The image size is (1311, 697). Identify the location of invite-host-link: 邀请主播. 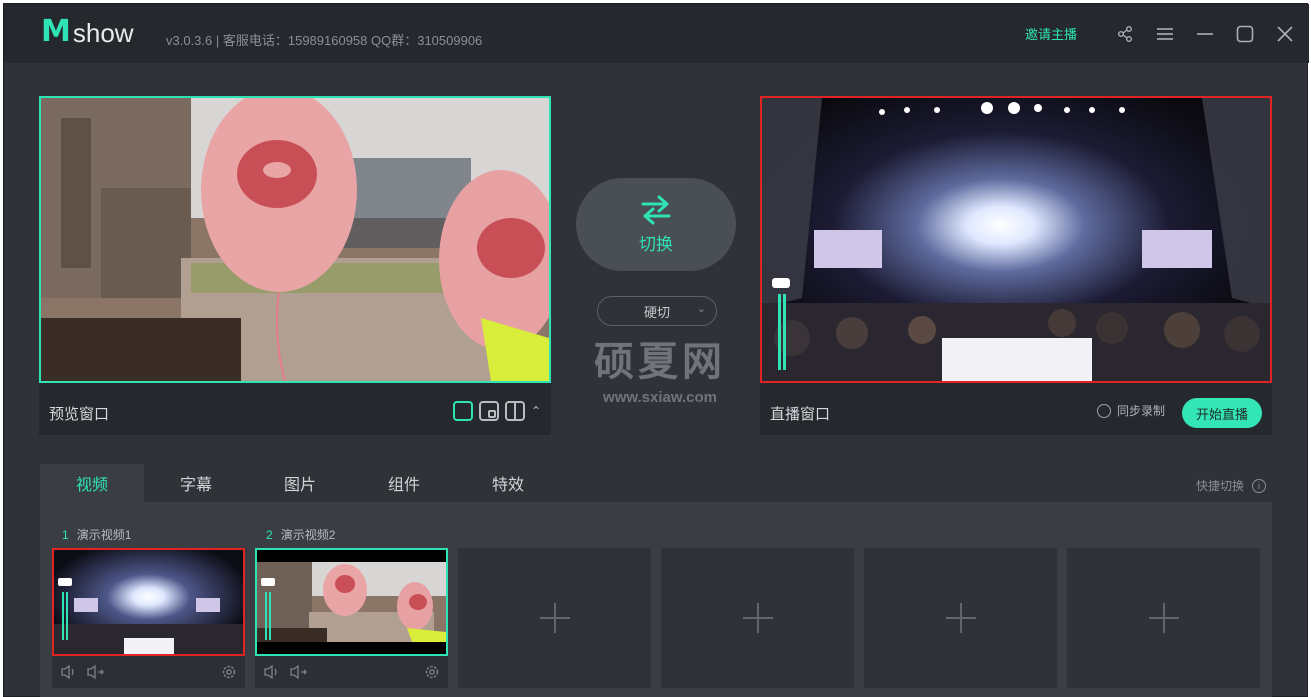
(1051, 33).